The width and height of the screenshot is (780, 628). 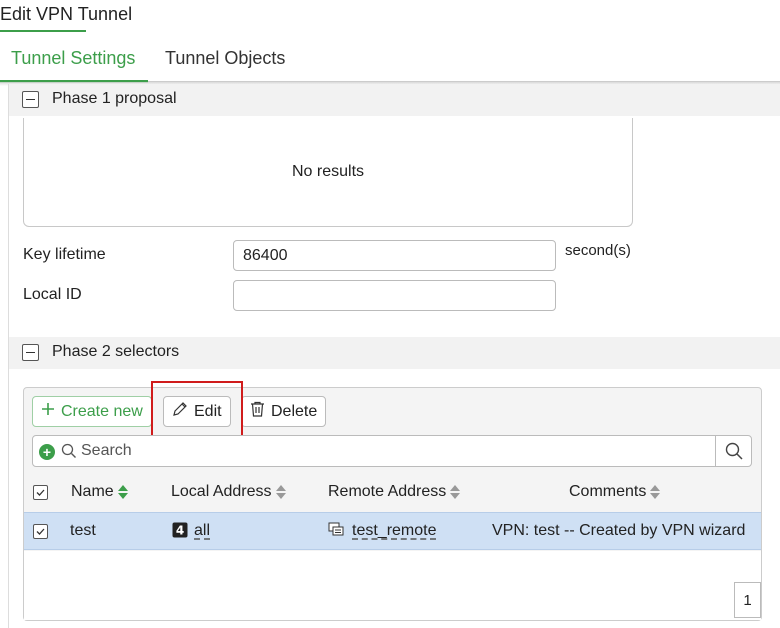 What do you see at coordinates (608, 491) in the screenshot?
I see `column-comments-label: Comments` at bounding box center [608, 491].